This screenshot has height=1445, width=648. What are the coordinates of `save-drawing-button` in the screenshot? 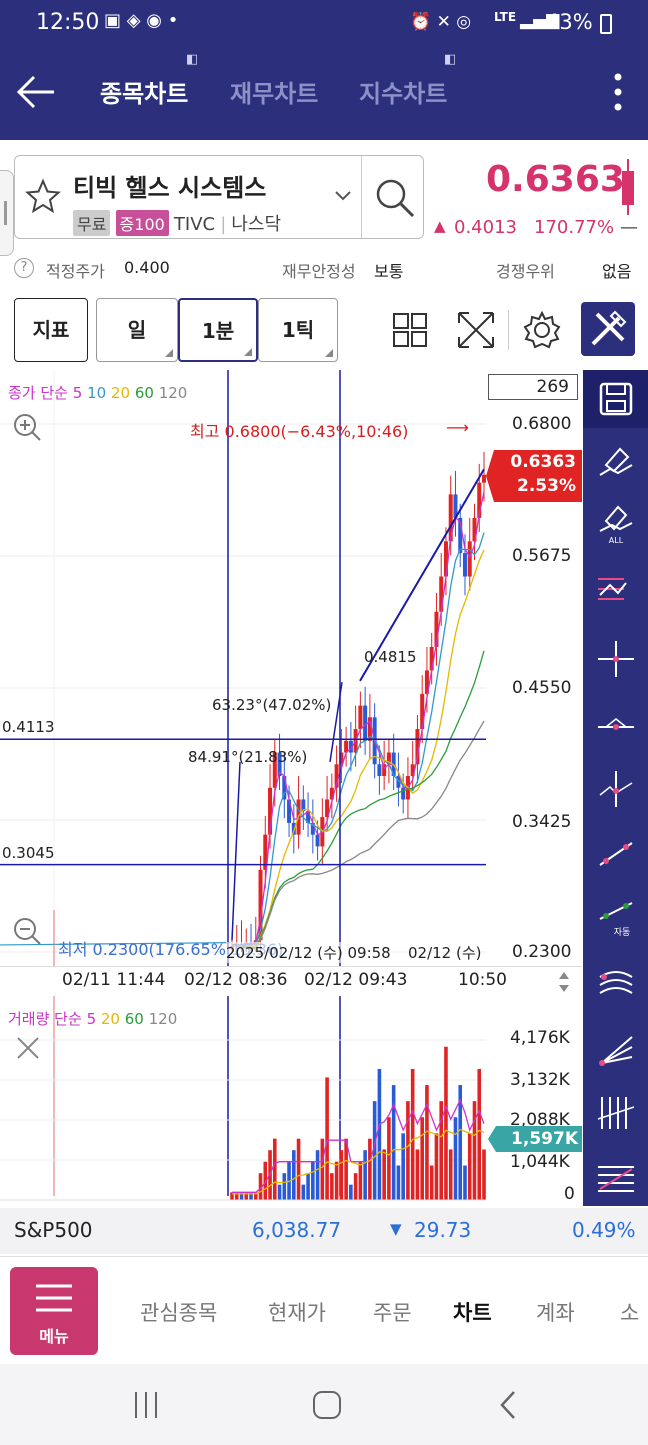 It's located at (615, 399).